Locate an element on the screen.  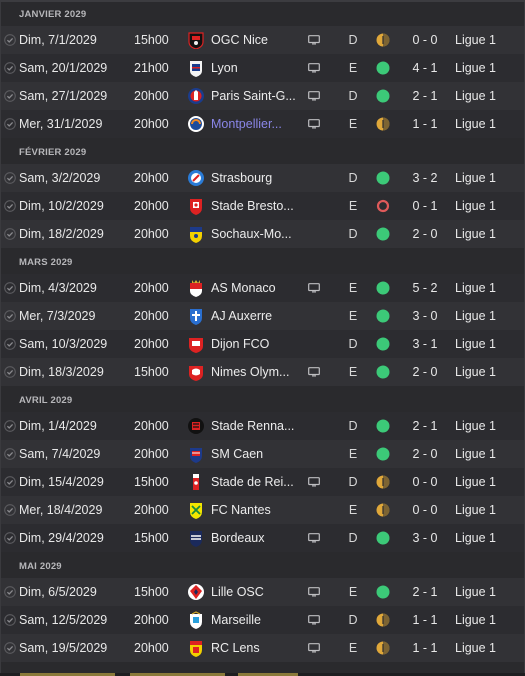
fixture-row: Sam, 20/1/2029 21h00 Lyon E 4 - 1 Ligue 1 is located at coordinates (262, 68).